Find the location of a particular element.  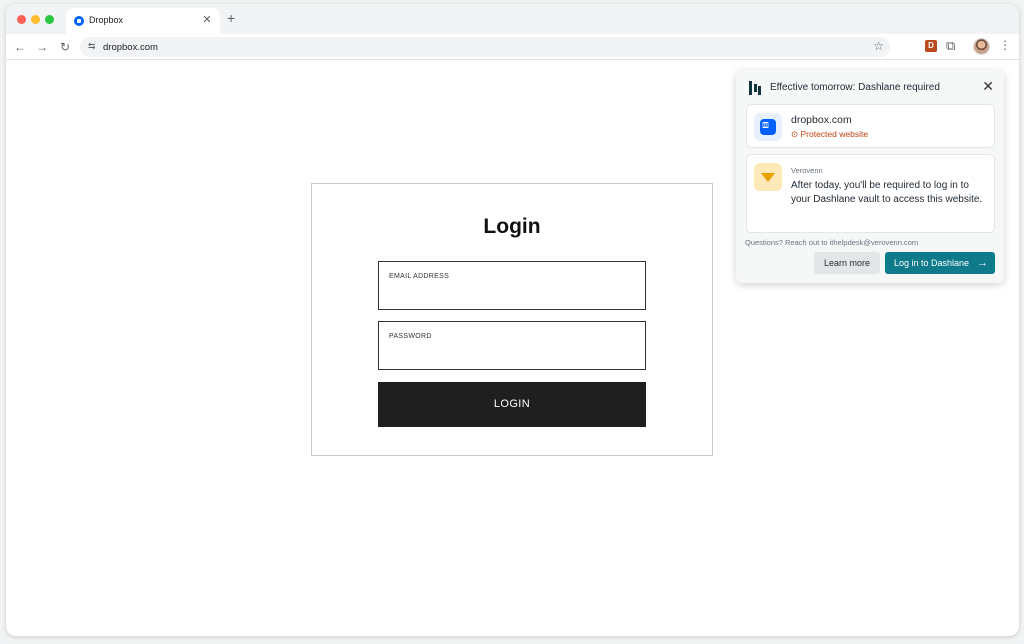

site-settings-icon: ⇆ is located at coordinates (92, 46).